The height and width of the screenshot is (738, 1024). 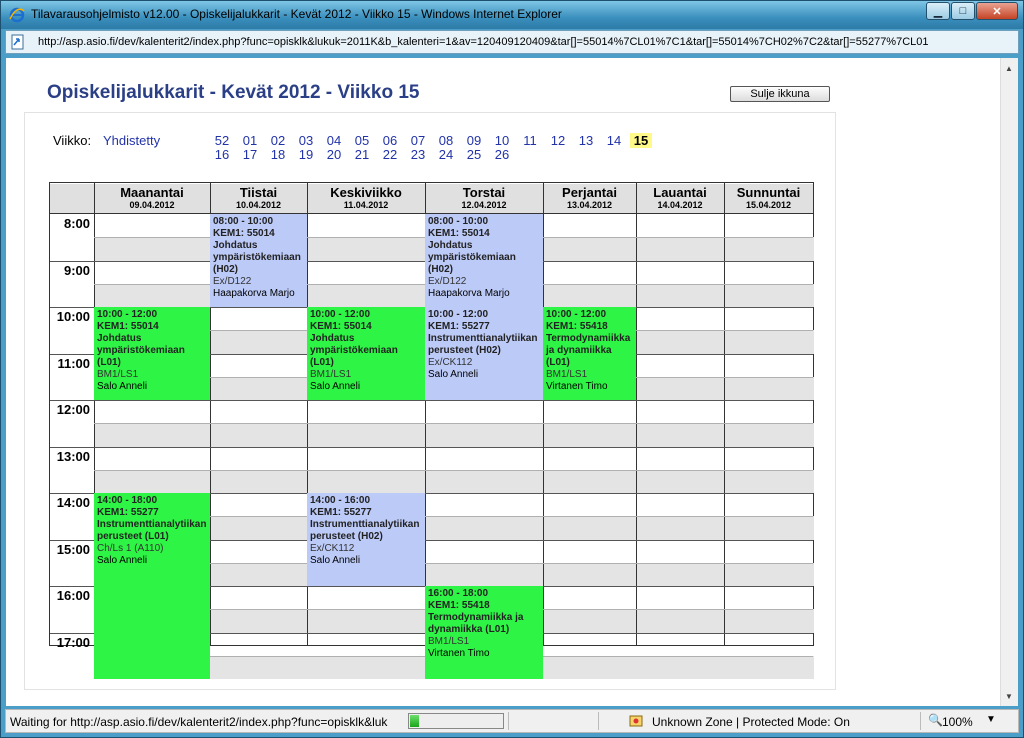 What do you see at coordinates (250, 140) in the screenshot?
I see `week-link-01: 01` at bounding box center [250, 140].